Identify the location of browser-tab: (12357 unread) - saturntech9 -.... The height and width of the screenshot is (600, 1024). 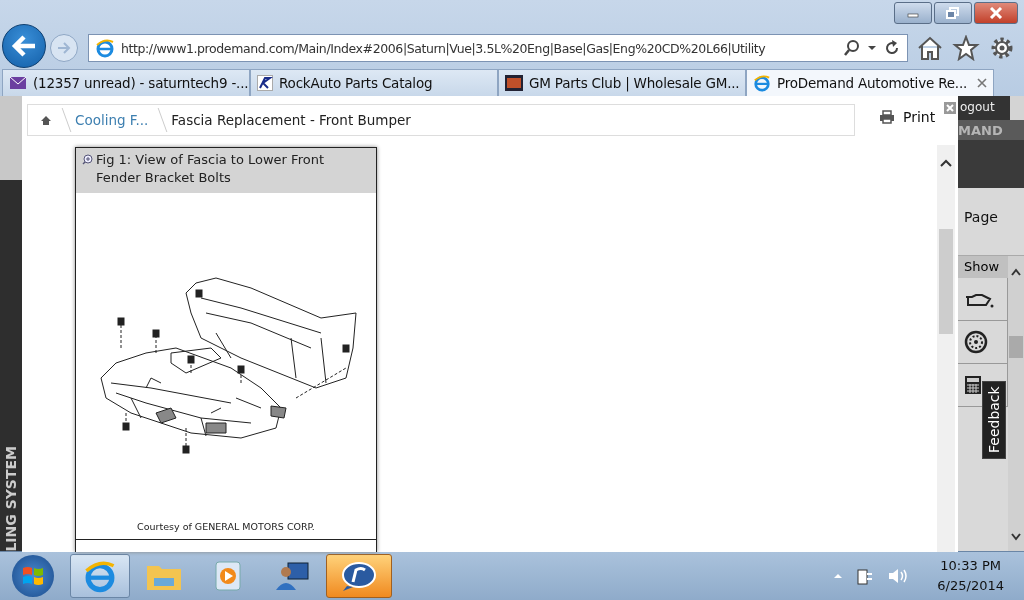
(126, 82).